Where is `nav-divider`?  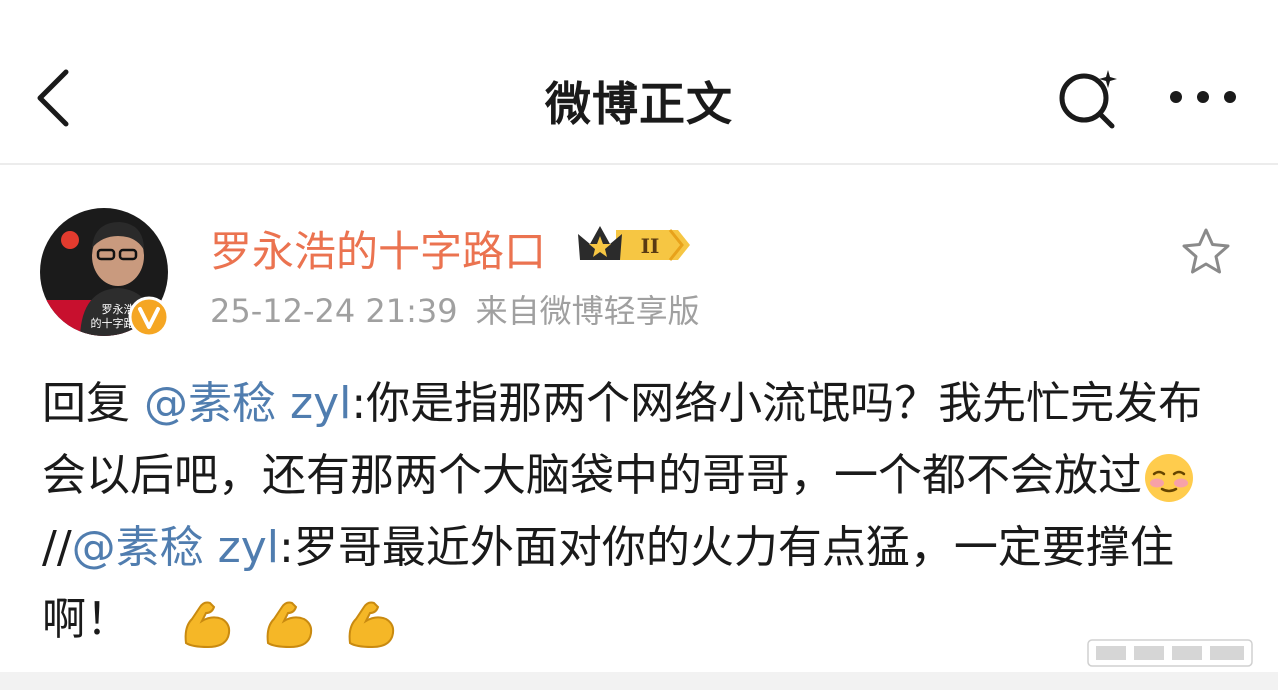 nav-divider is located at coordinates (639, 164).